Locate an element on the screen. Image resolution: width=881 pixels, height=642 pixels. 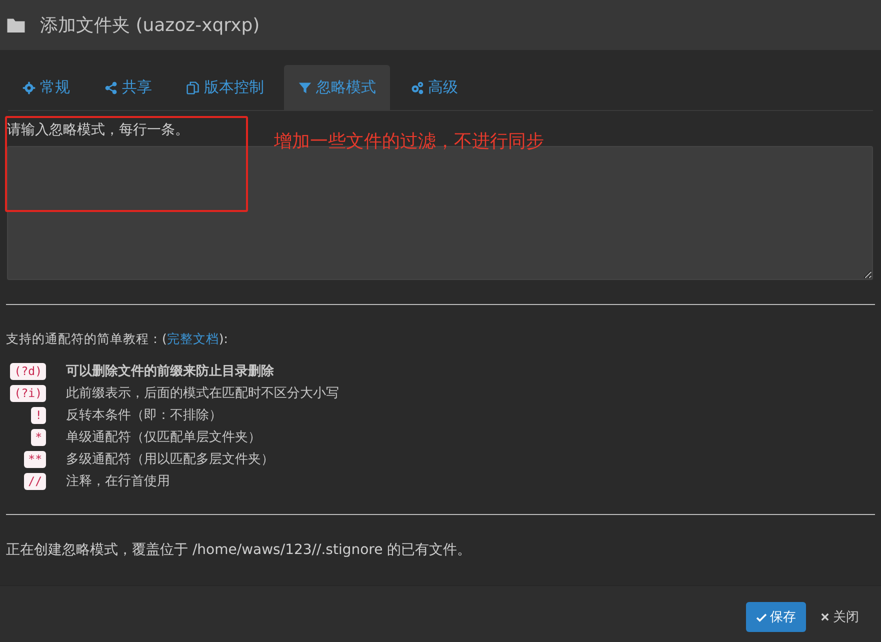
save-button: 保存 is located at coordinates (776, 617).